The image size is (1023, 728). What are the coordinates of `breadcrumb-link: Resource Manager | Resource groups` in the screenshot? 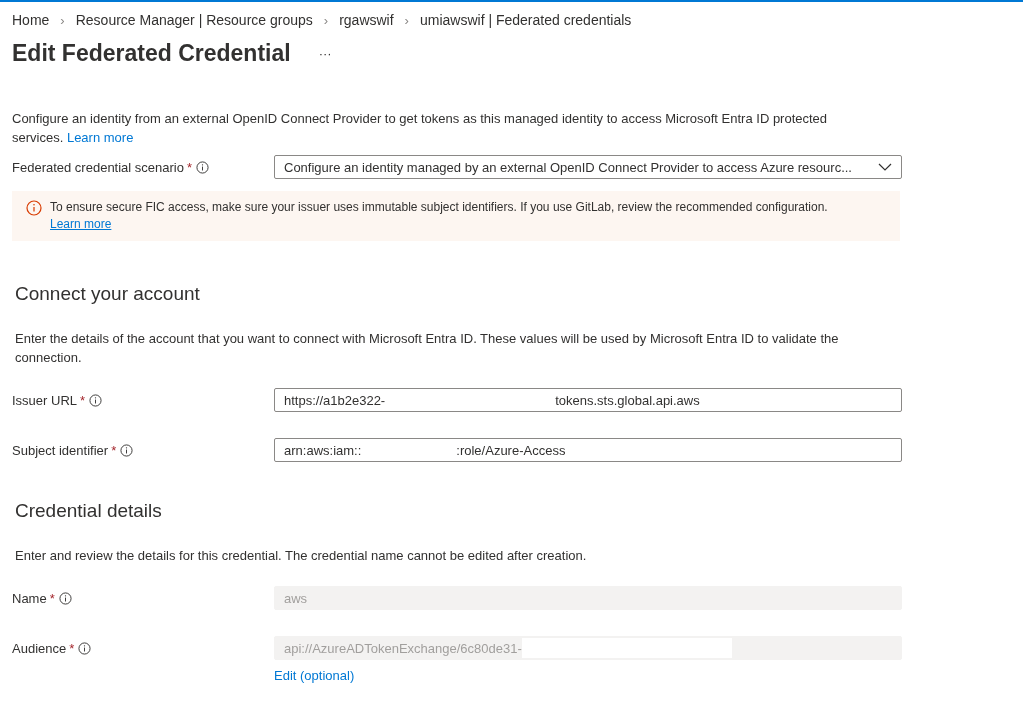 It's located at (194, 20).